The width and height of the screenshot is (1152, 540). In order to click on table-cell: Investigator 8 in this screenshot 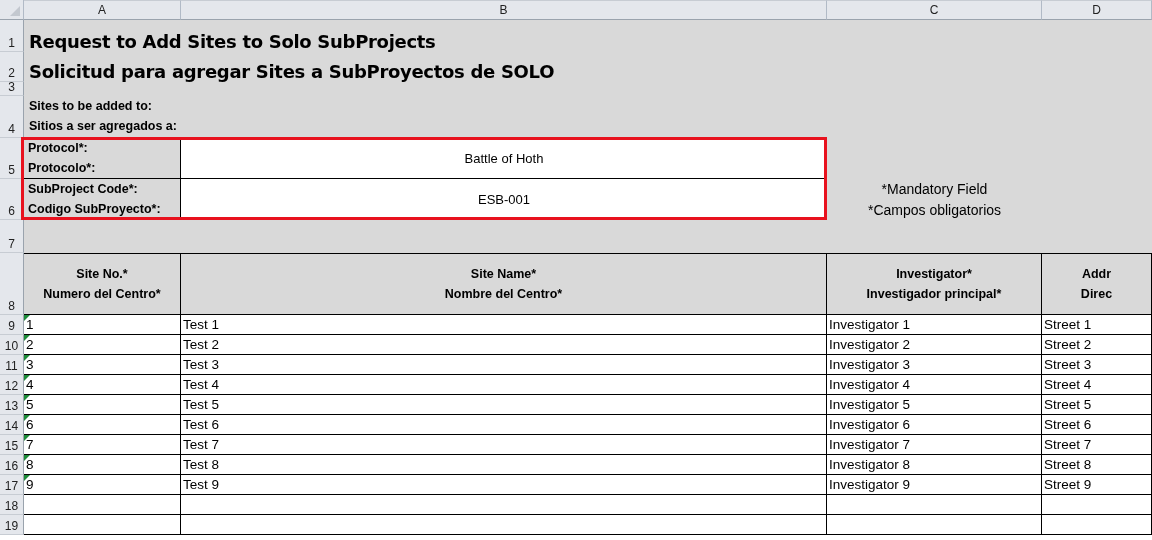, I will do `click(934, 465)`.